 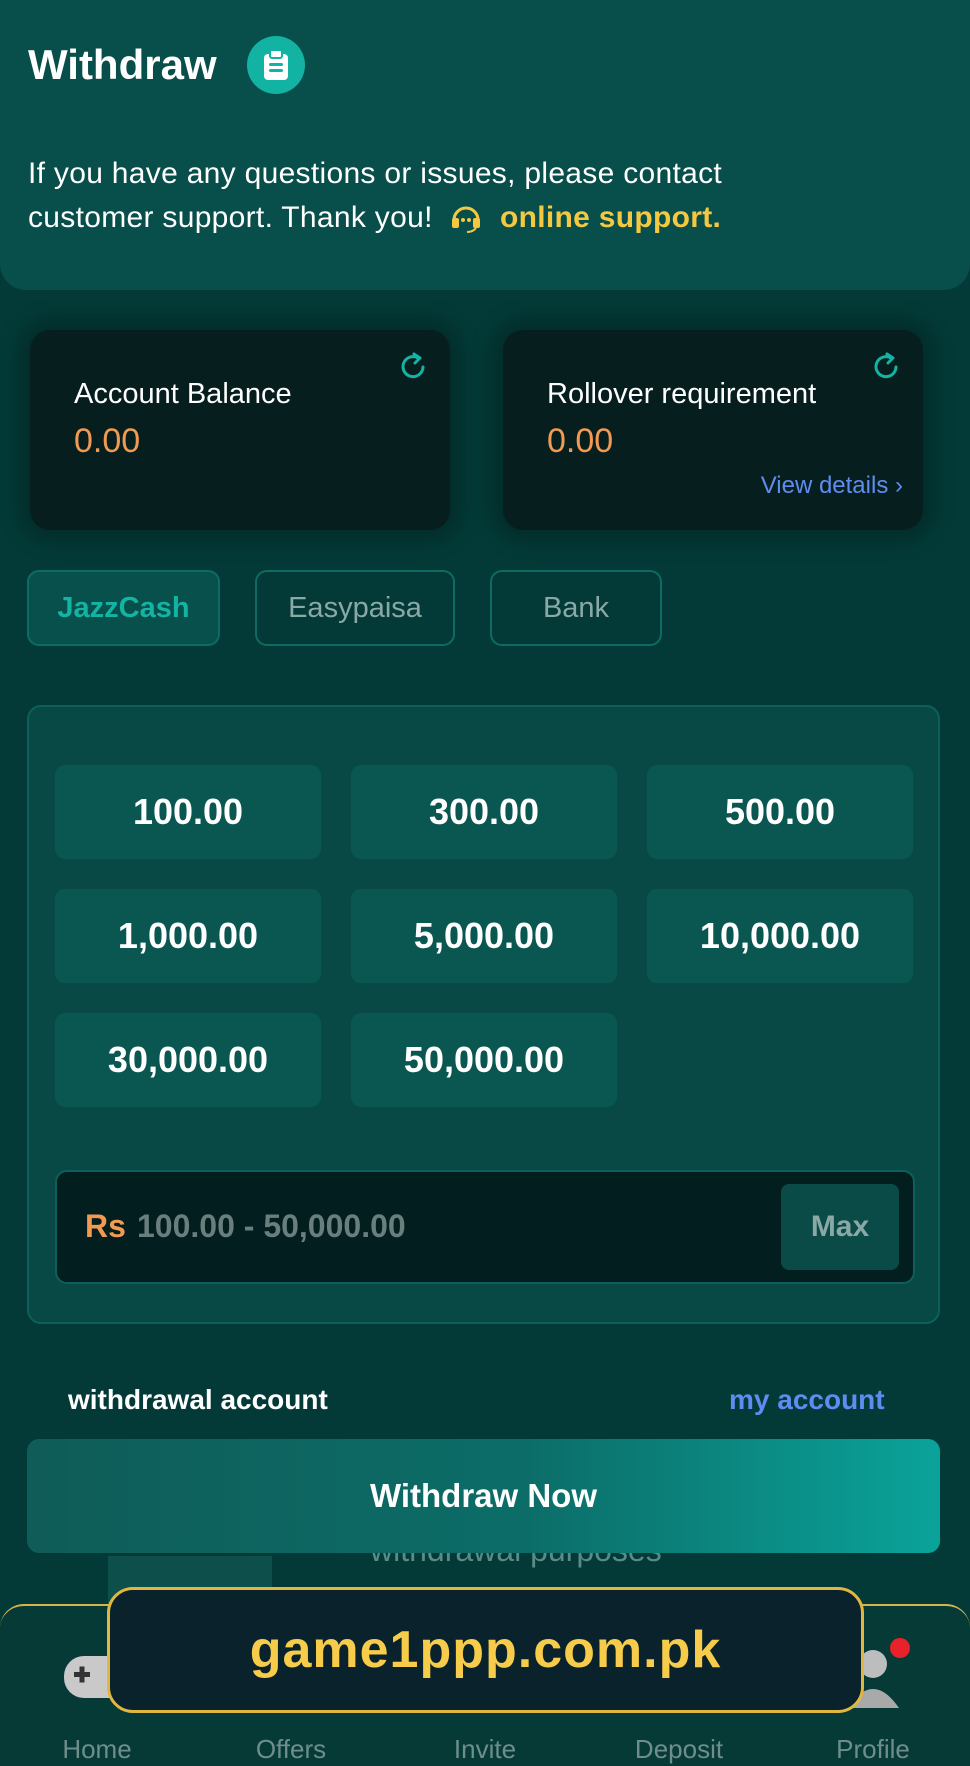 I want to click on tab-jazzcash: JazzCash, so click(x=123, y=608).